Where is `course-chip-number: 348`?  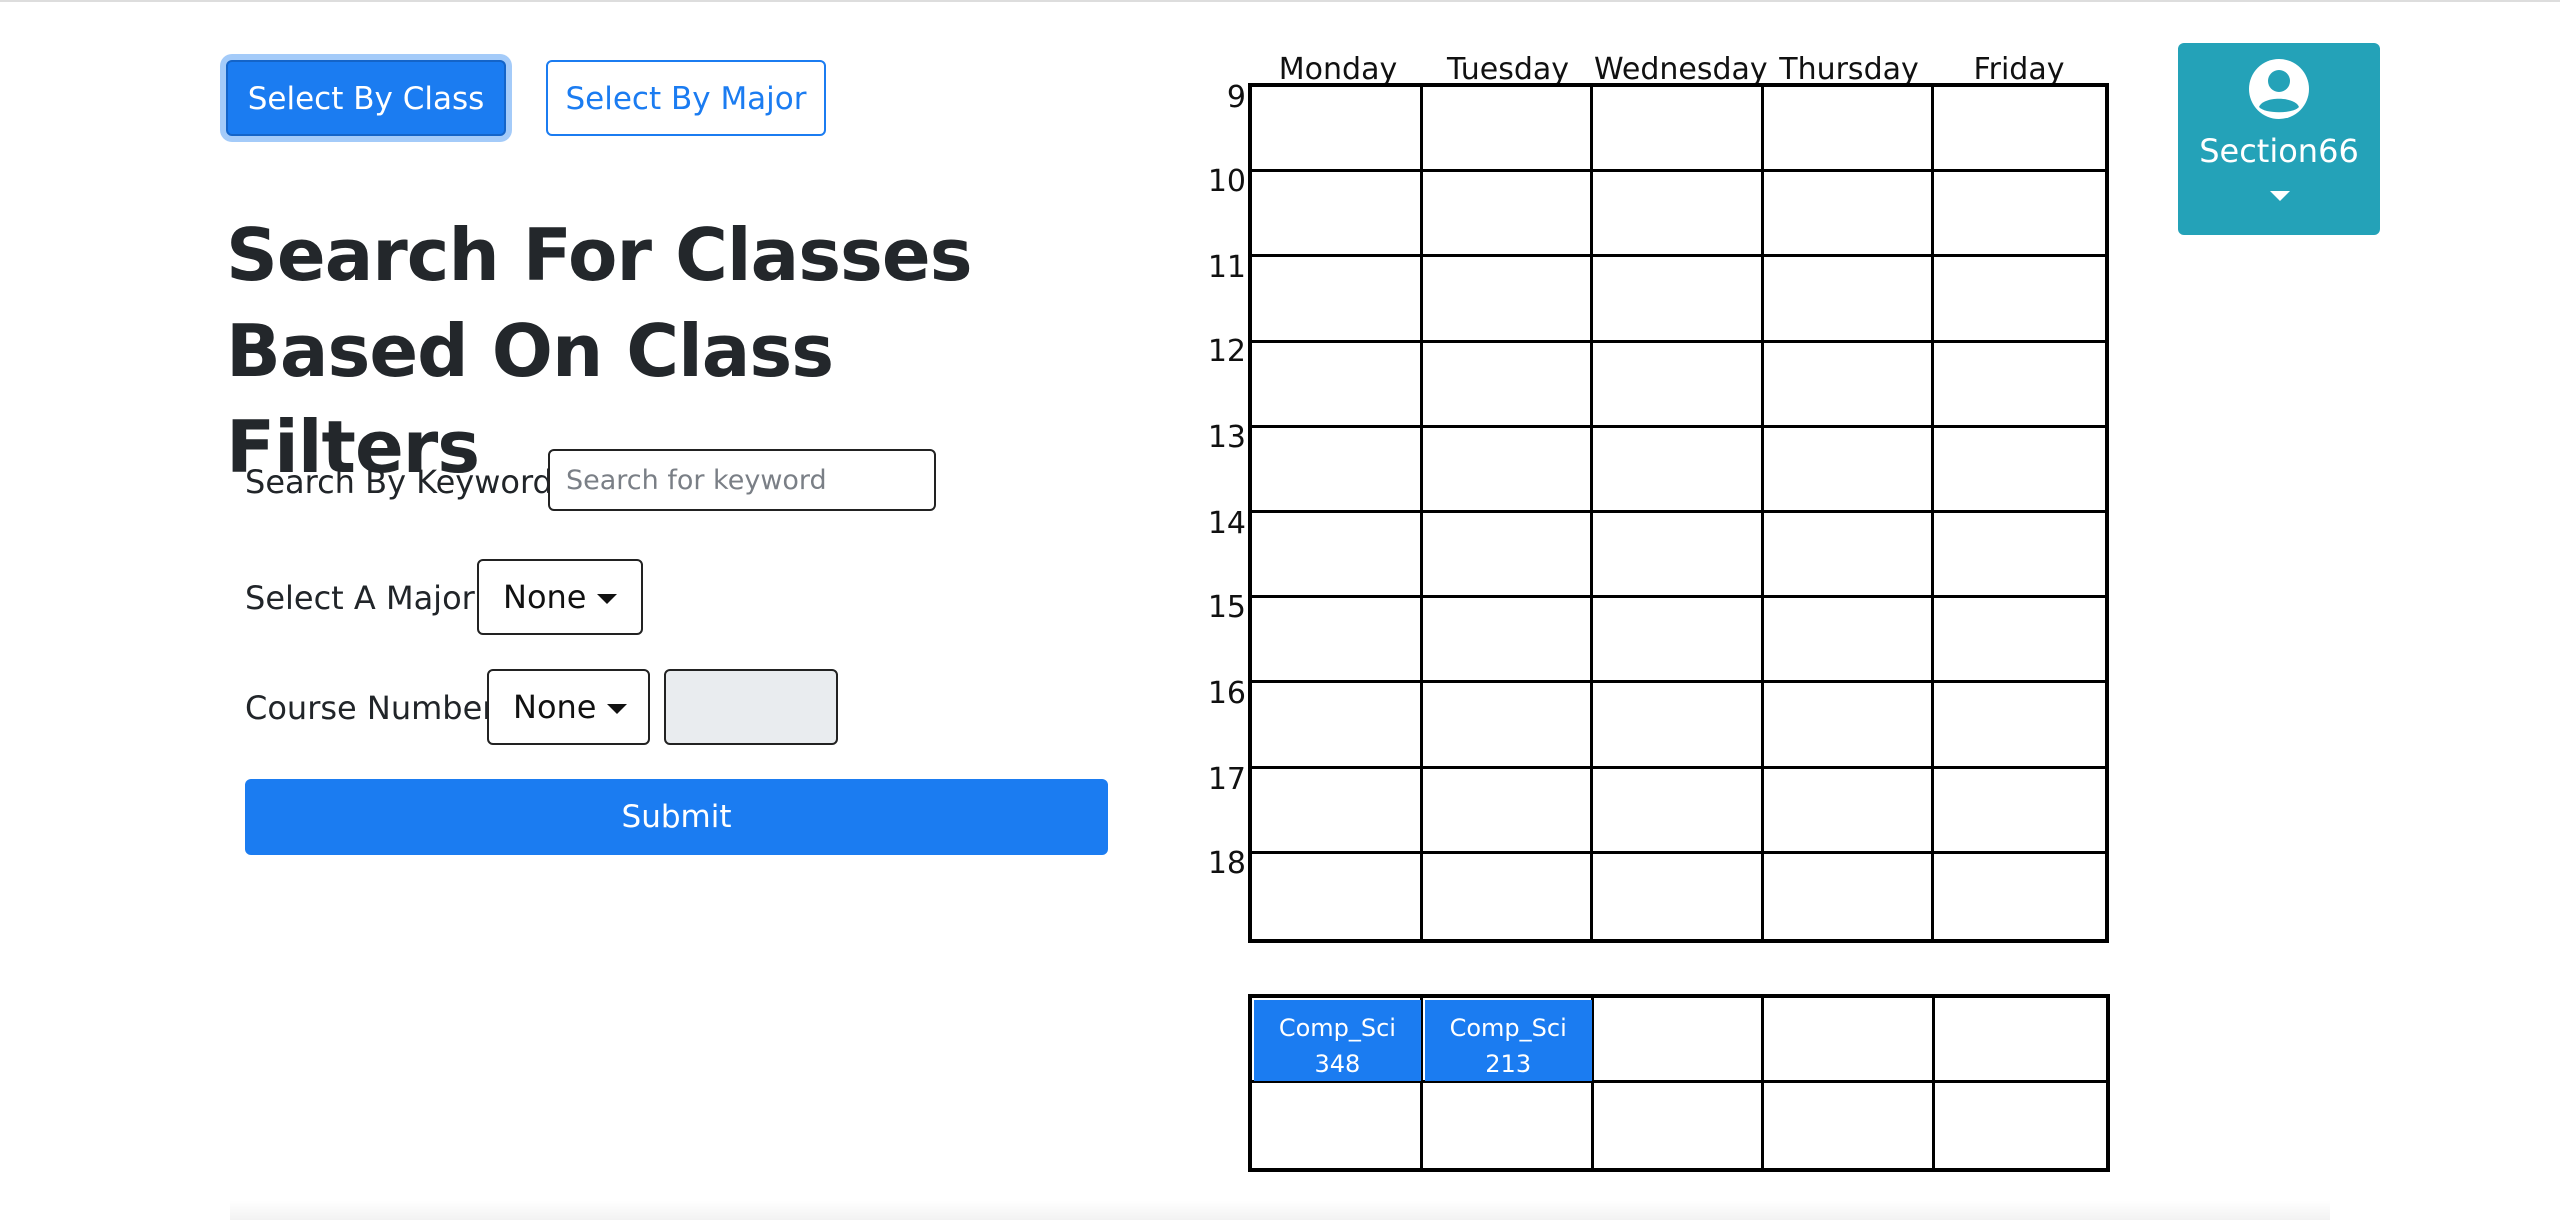
course-chip-number: 348 is located at coordinates (1337, 1064).